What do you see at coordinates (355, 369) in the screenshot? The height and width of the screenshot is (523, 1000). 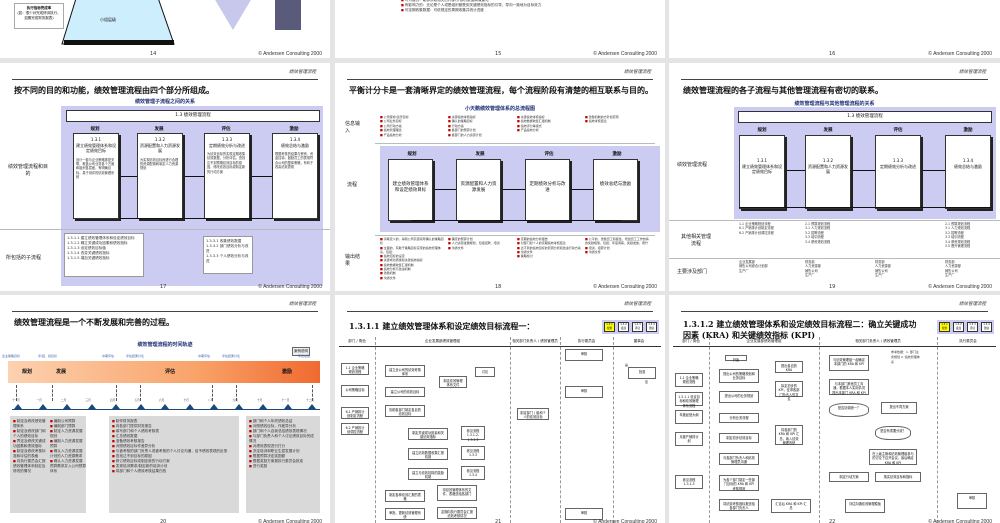 I see `input-process: 1.1 企业策略规划流程` at bounding box center [355, 369].